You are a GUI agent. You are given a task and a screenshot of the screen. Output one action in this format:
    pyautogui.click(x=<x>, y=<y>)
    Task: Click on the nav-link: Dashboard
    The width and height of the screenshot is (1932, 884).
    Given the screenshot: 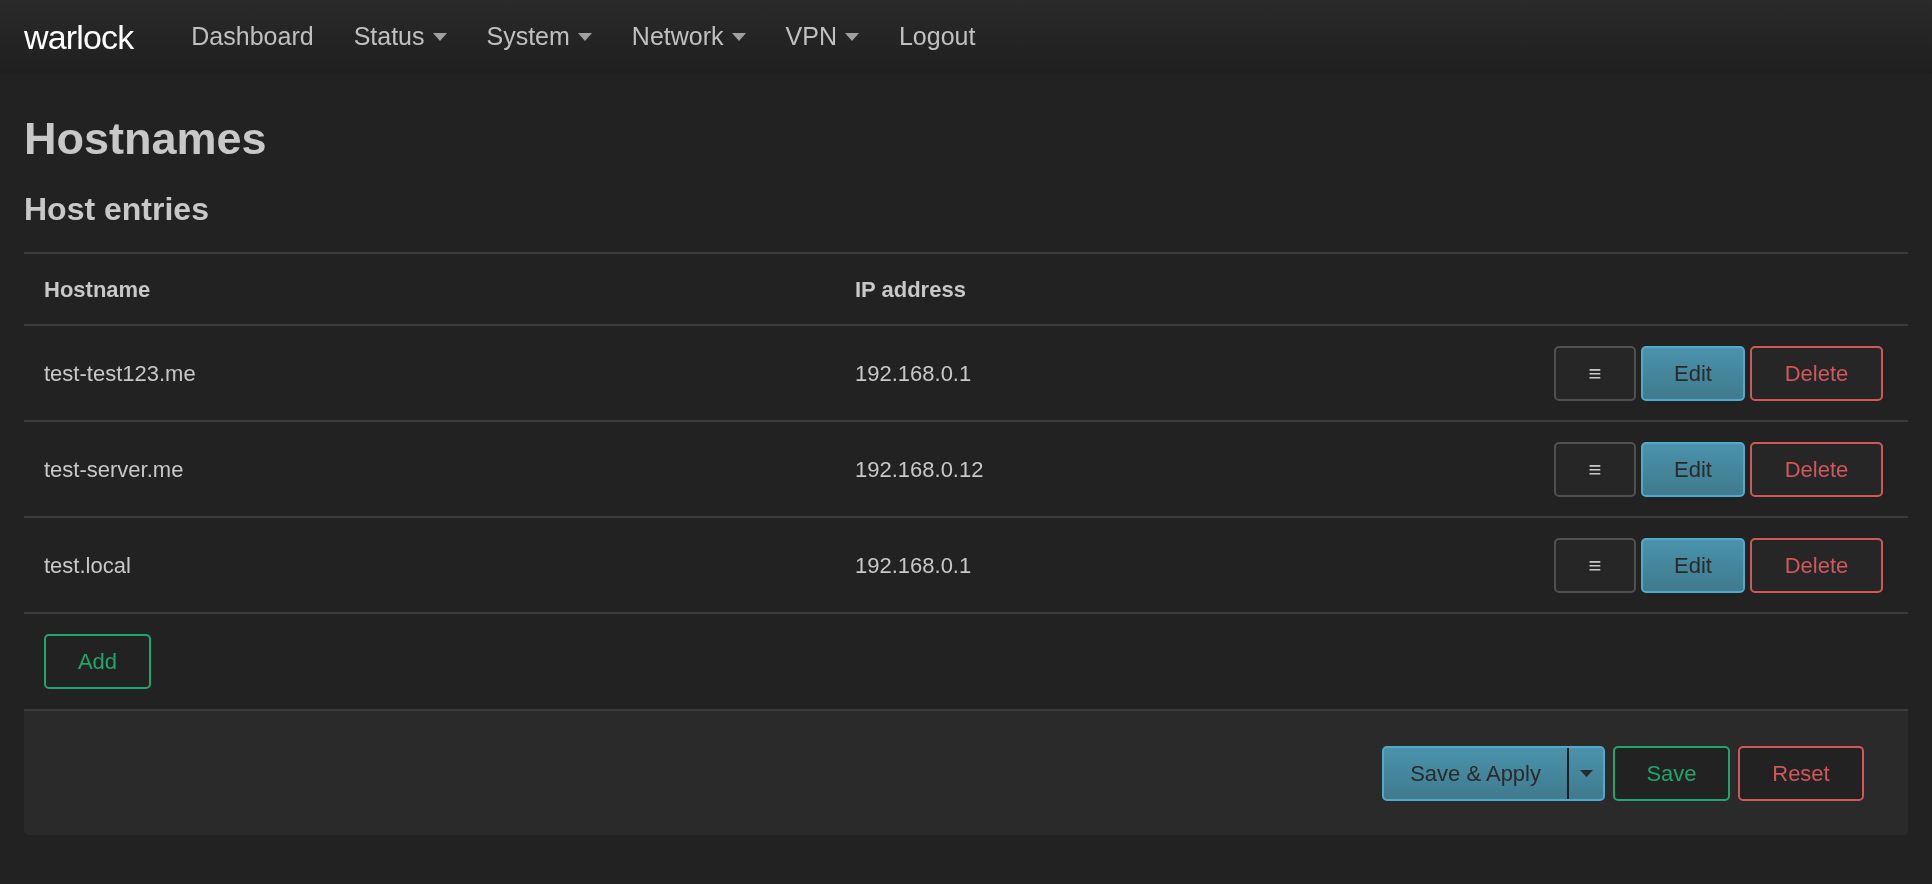 What is the action you would take?
    pyautogui.click(x=252, y=37)
    